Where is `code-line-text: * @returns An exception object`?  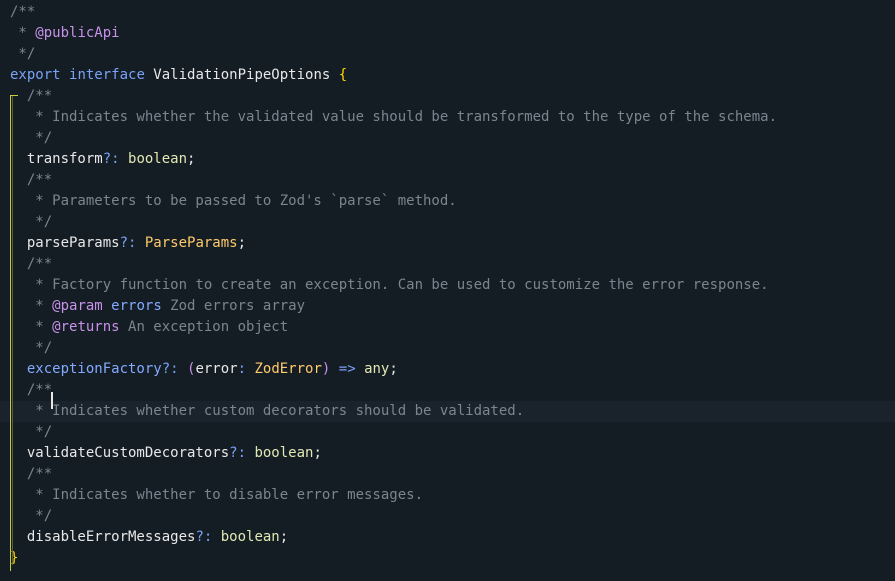 code-line-text: * @returns An exception object is located at coordinates (149, 327).